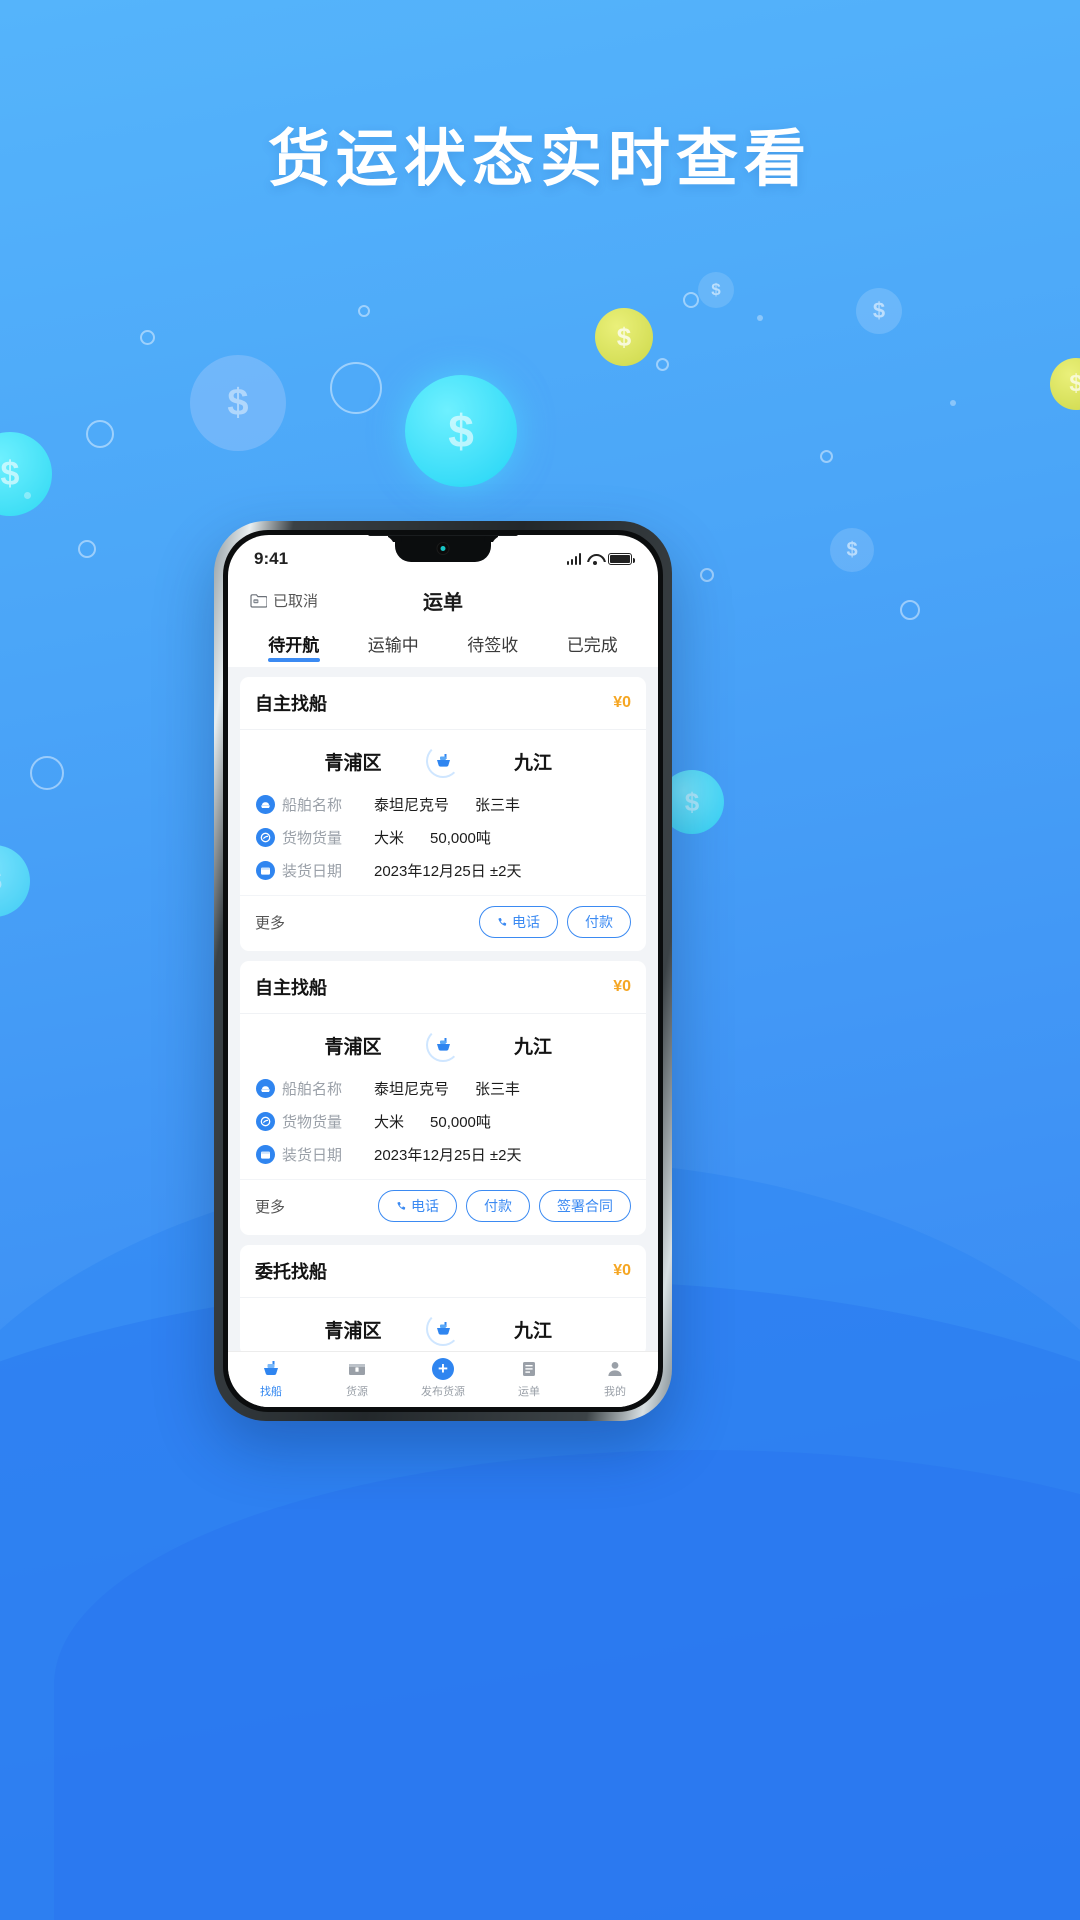  Describe the element at coordinates (443, 535) in the screenshot. I see `earpiece-icon` at that location.